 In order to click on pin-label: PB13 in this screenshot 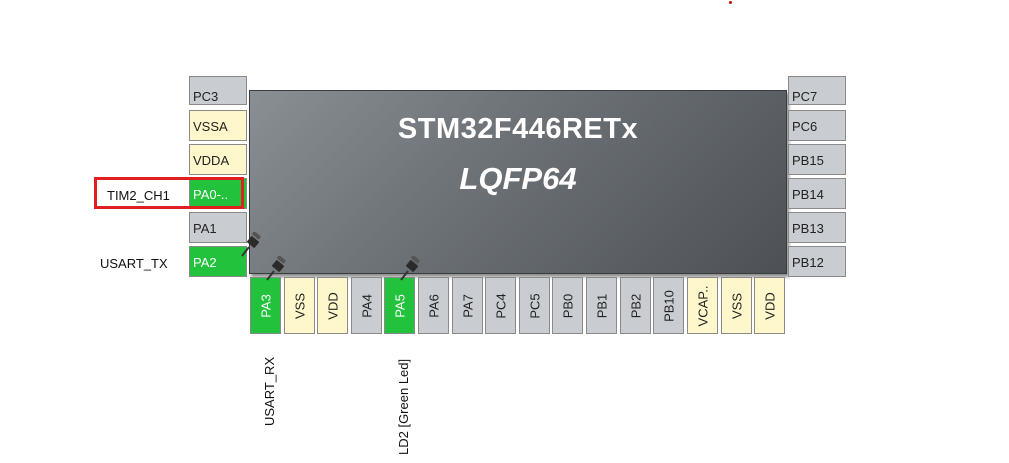, I will do `click(808, 228)`.